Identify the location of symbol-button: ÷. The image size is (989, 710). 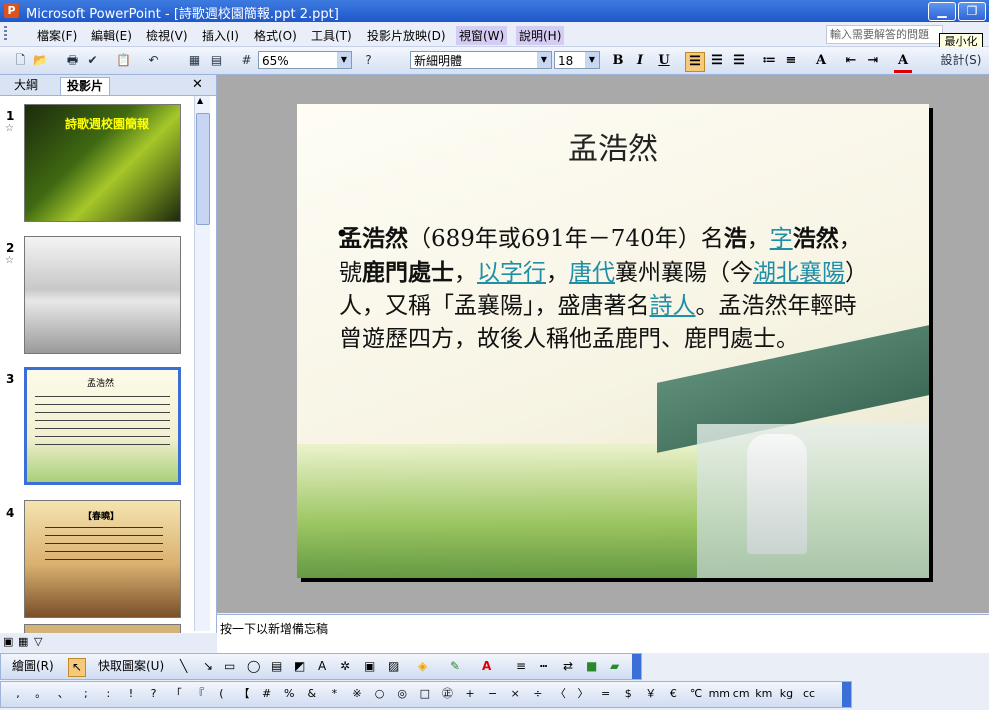
(538, 694).